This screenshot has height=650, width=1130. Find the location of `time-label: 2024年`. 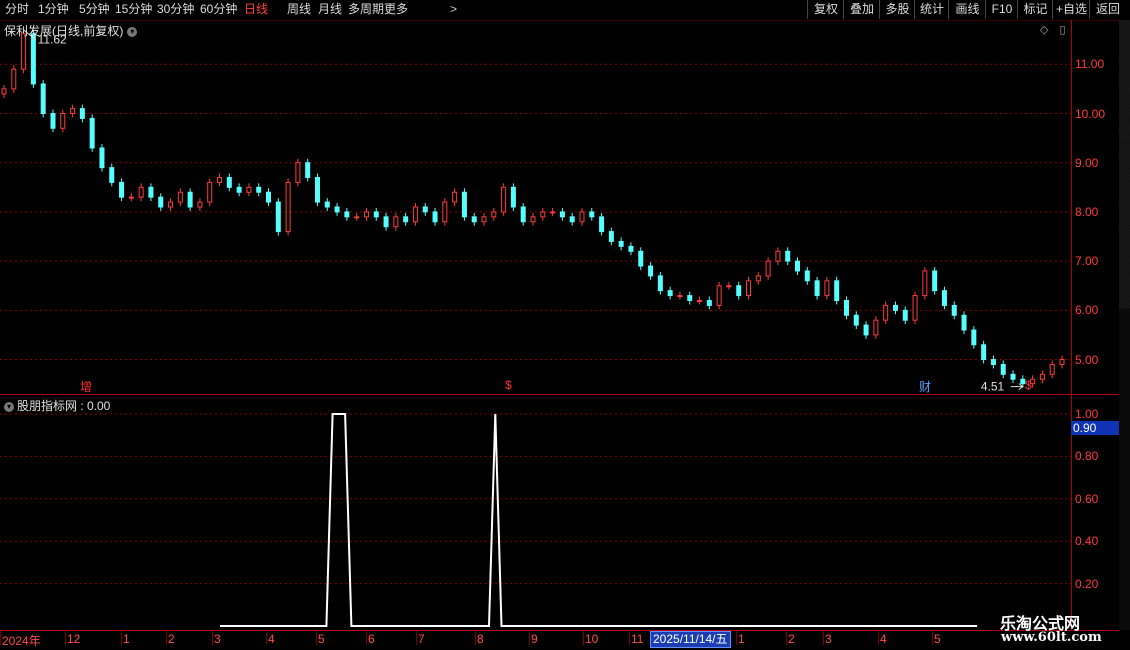

time-label: 2024年 is located at coordinates (21, 641).